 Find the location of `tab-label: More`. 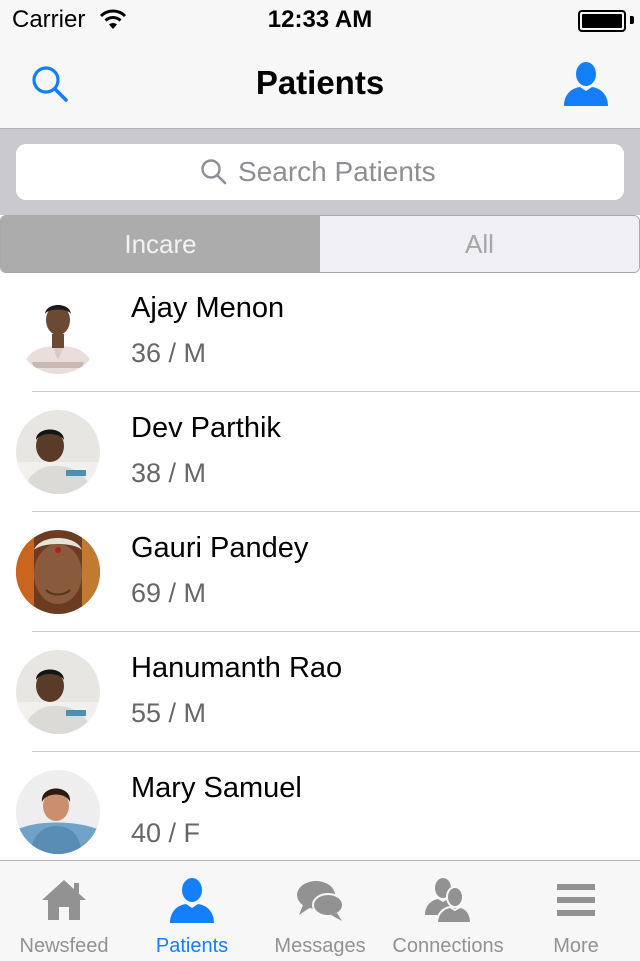

tab-label: More is located at coordinates (576, 946).